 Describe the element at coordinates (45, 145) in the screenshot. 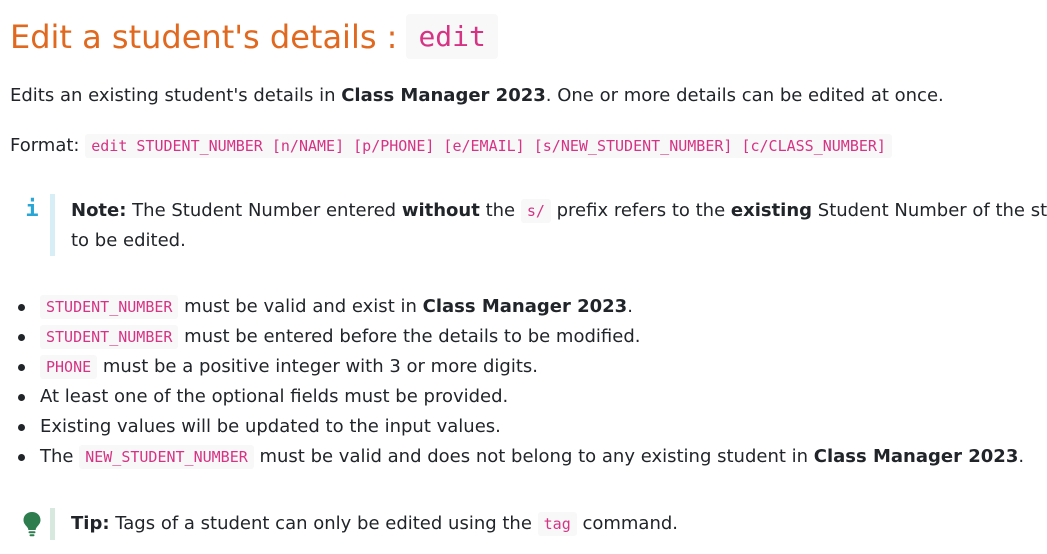

I see `format-label: Format:` at that location.